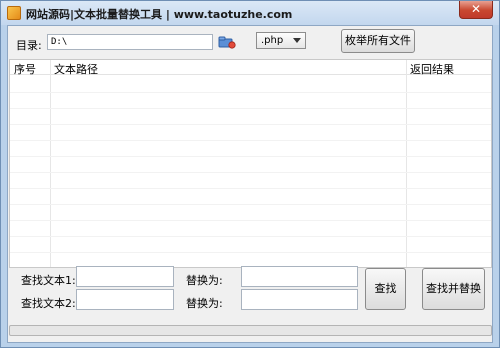 The width and height of the screenshot is (500, 348). I want to click on enumerate-files-button: 枚举所有文件, so click(378, 41).